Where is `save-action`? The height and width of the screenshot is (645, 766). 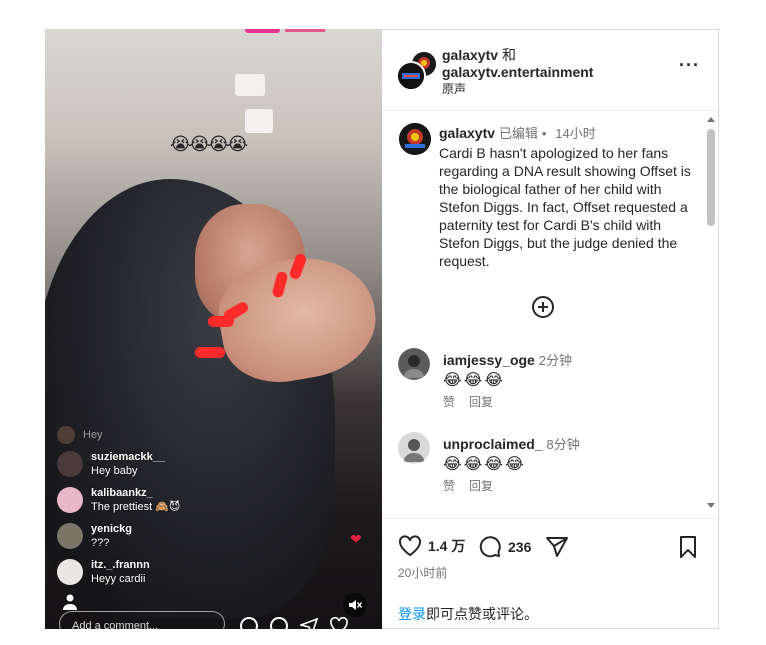 save-action is located at coordinates (688, 547).